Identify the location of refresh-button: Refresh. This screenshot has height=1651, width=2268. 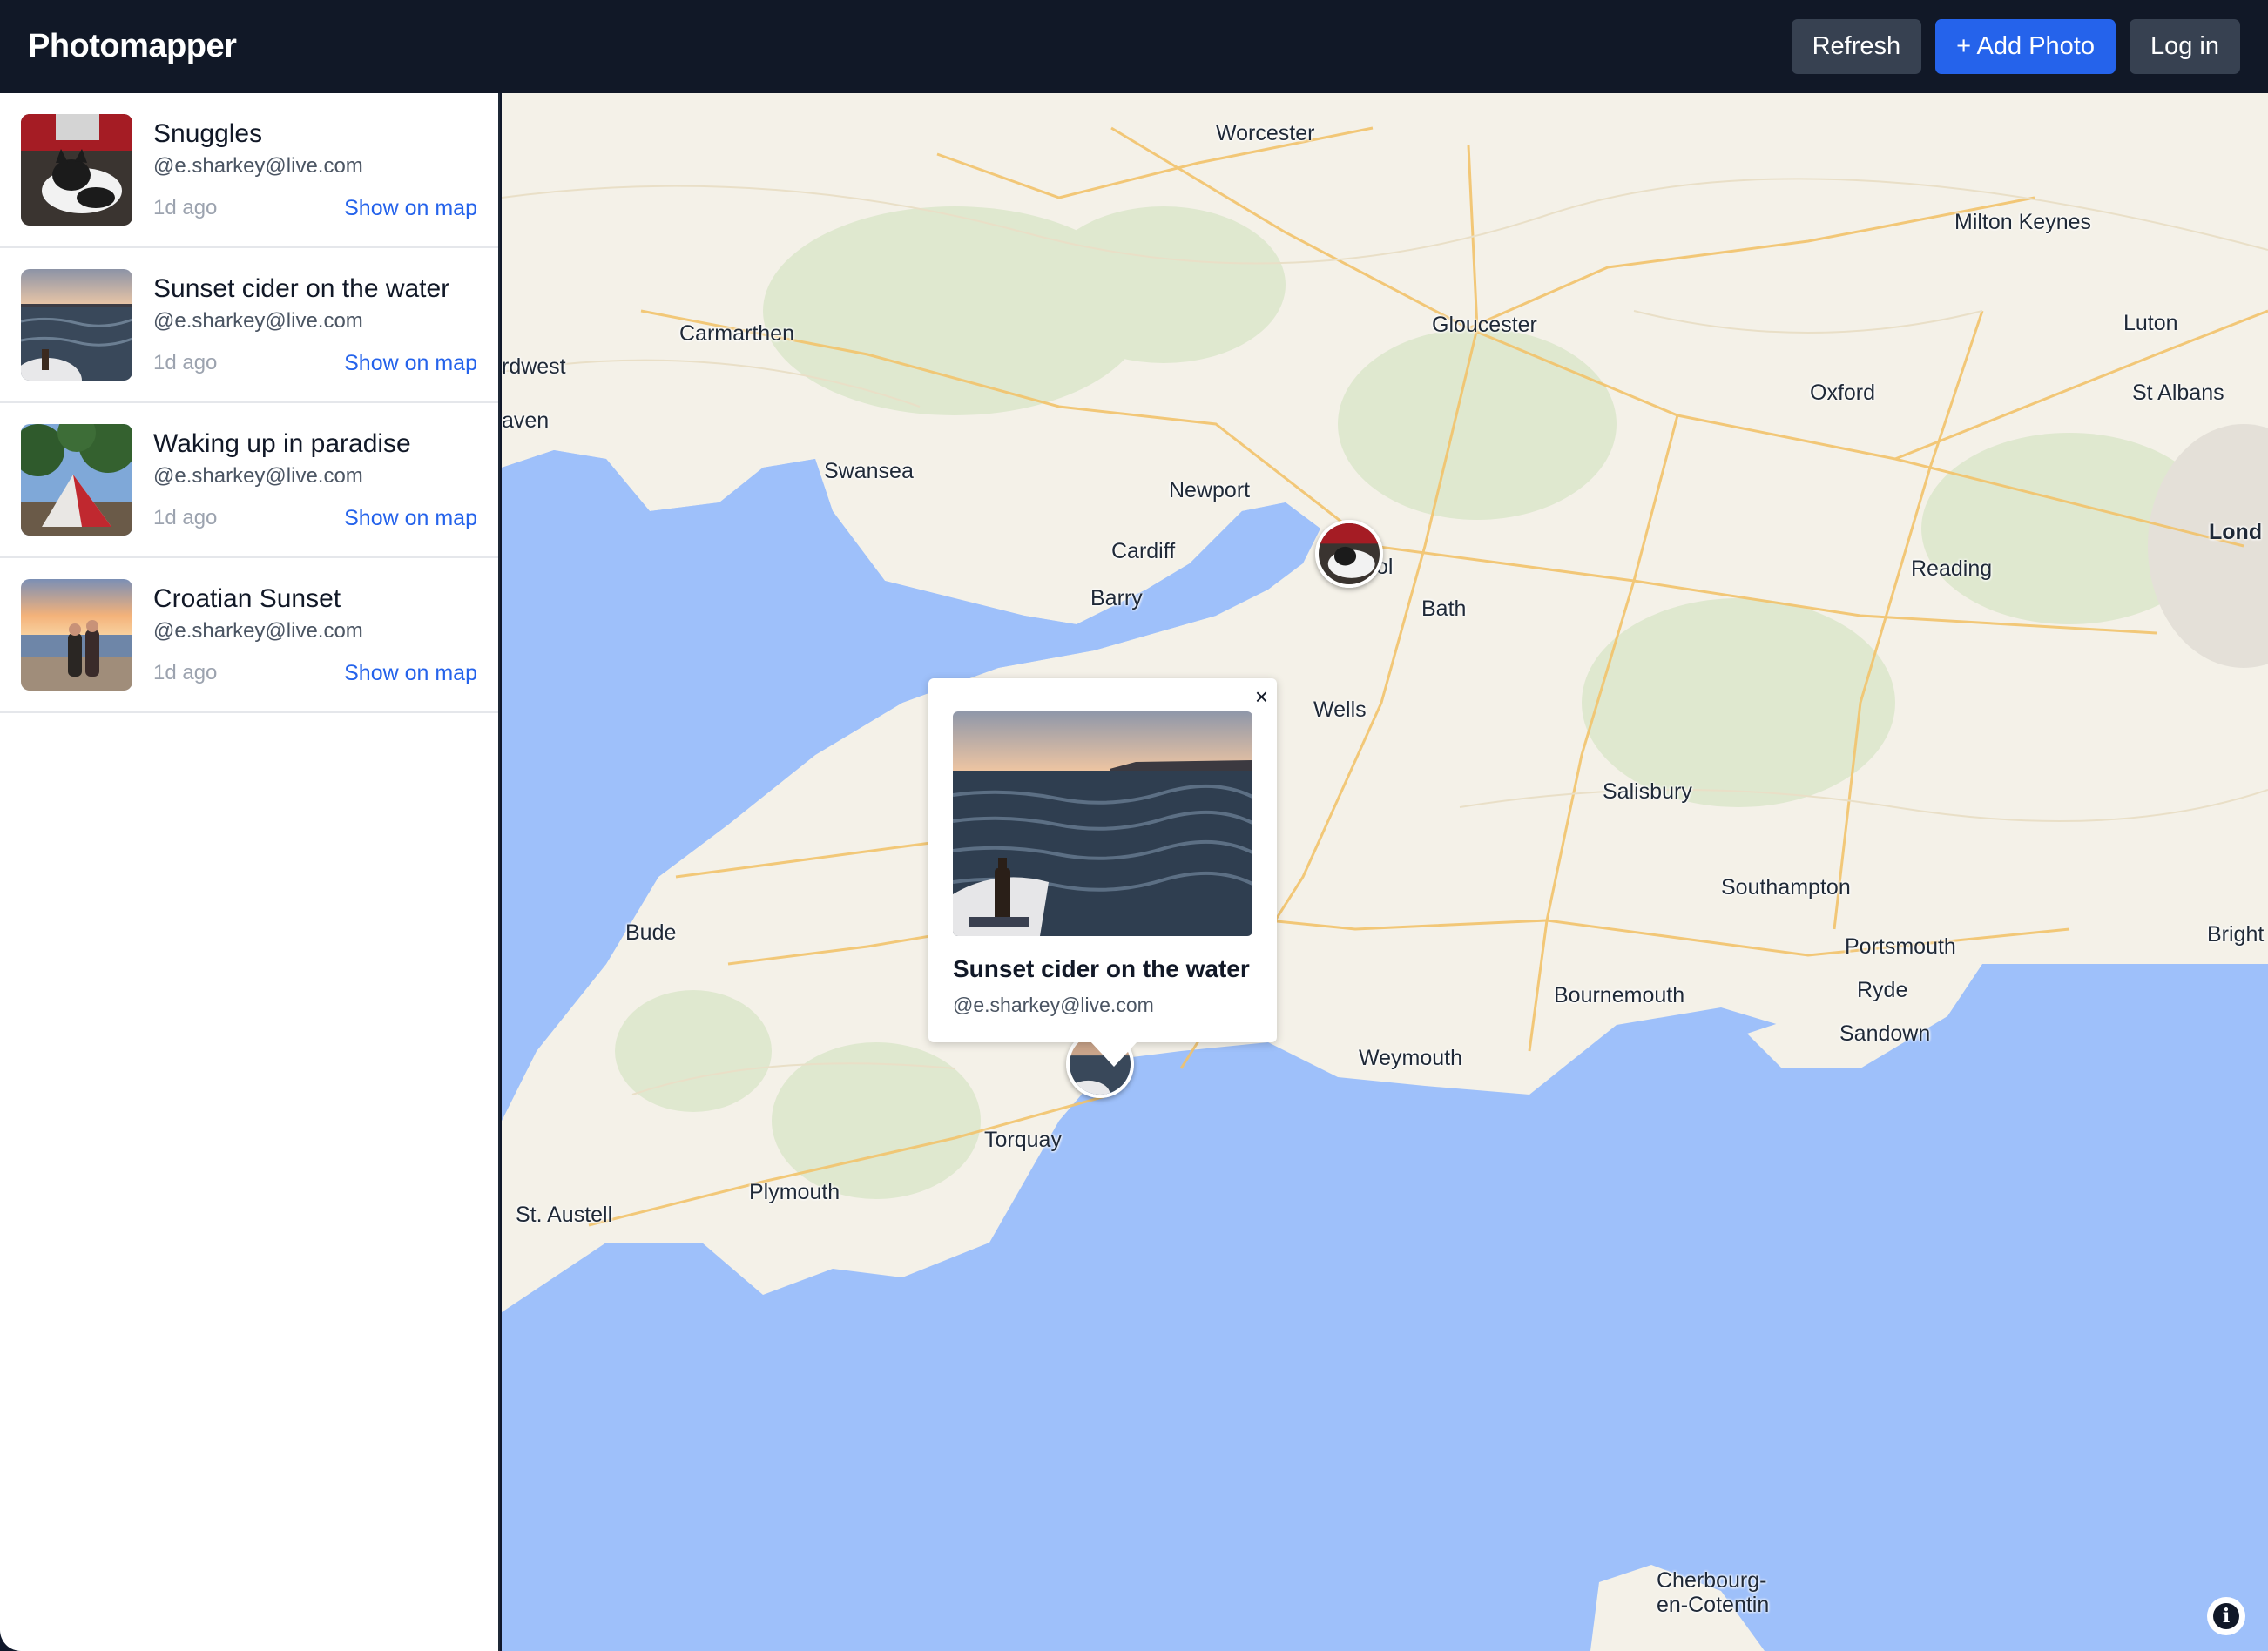
(1856, 46).